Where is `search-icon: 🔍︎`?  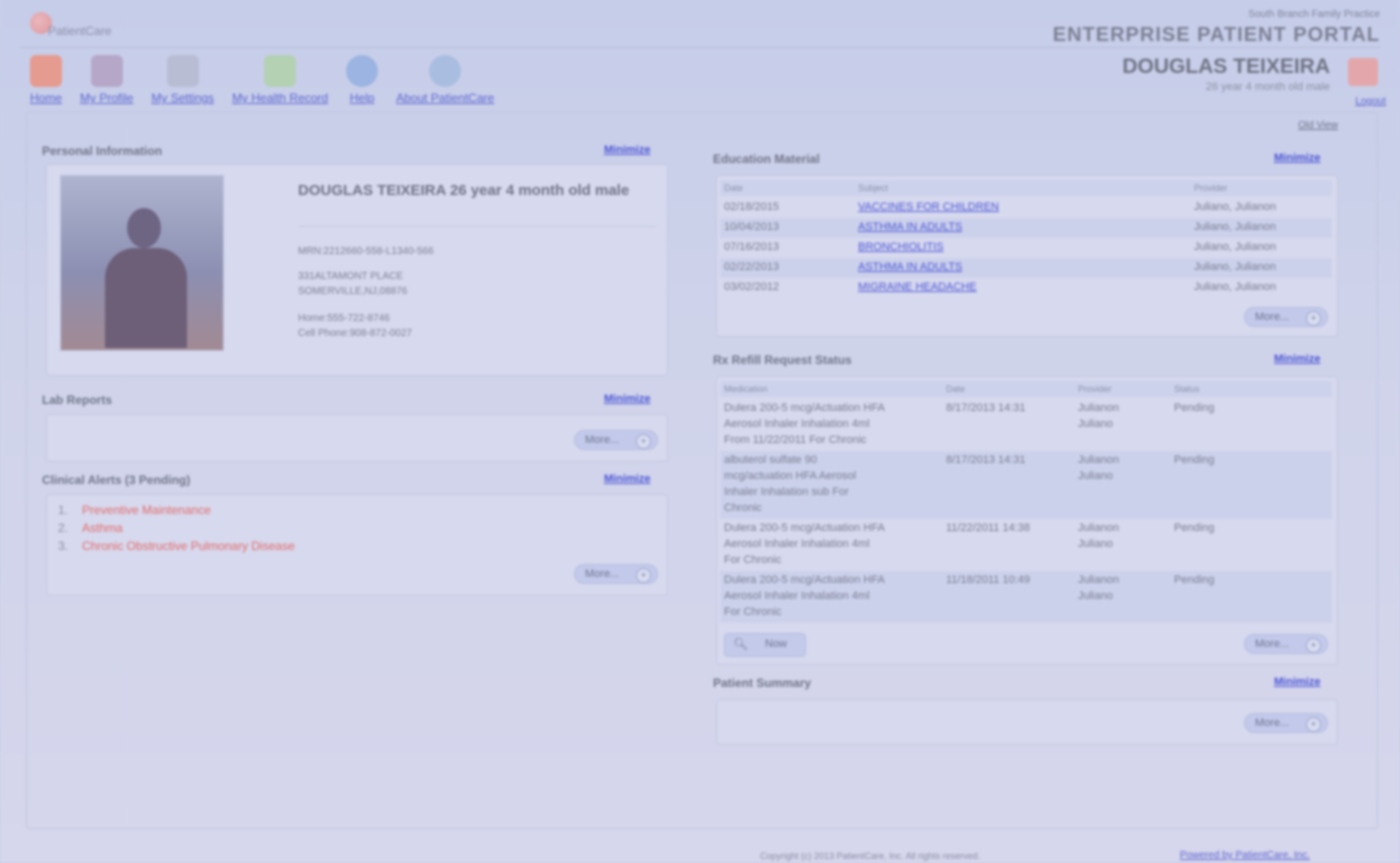 search-icon: 🔍︎ is located at coordinates (741, 644).